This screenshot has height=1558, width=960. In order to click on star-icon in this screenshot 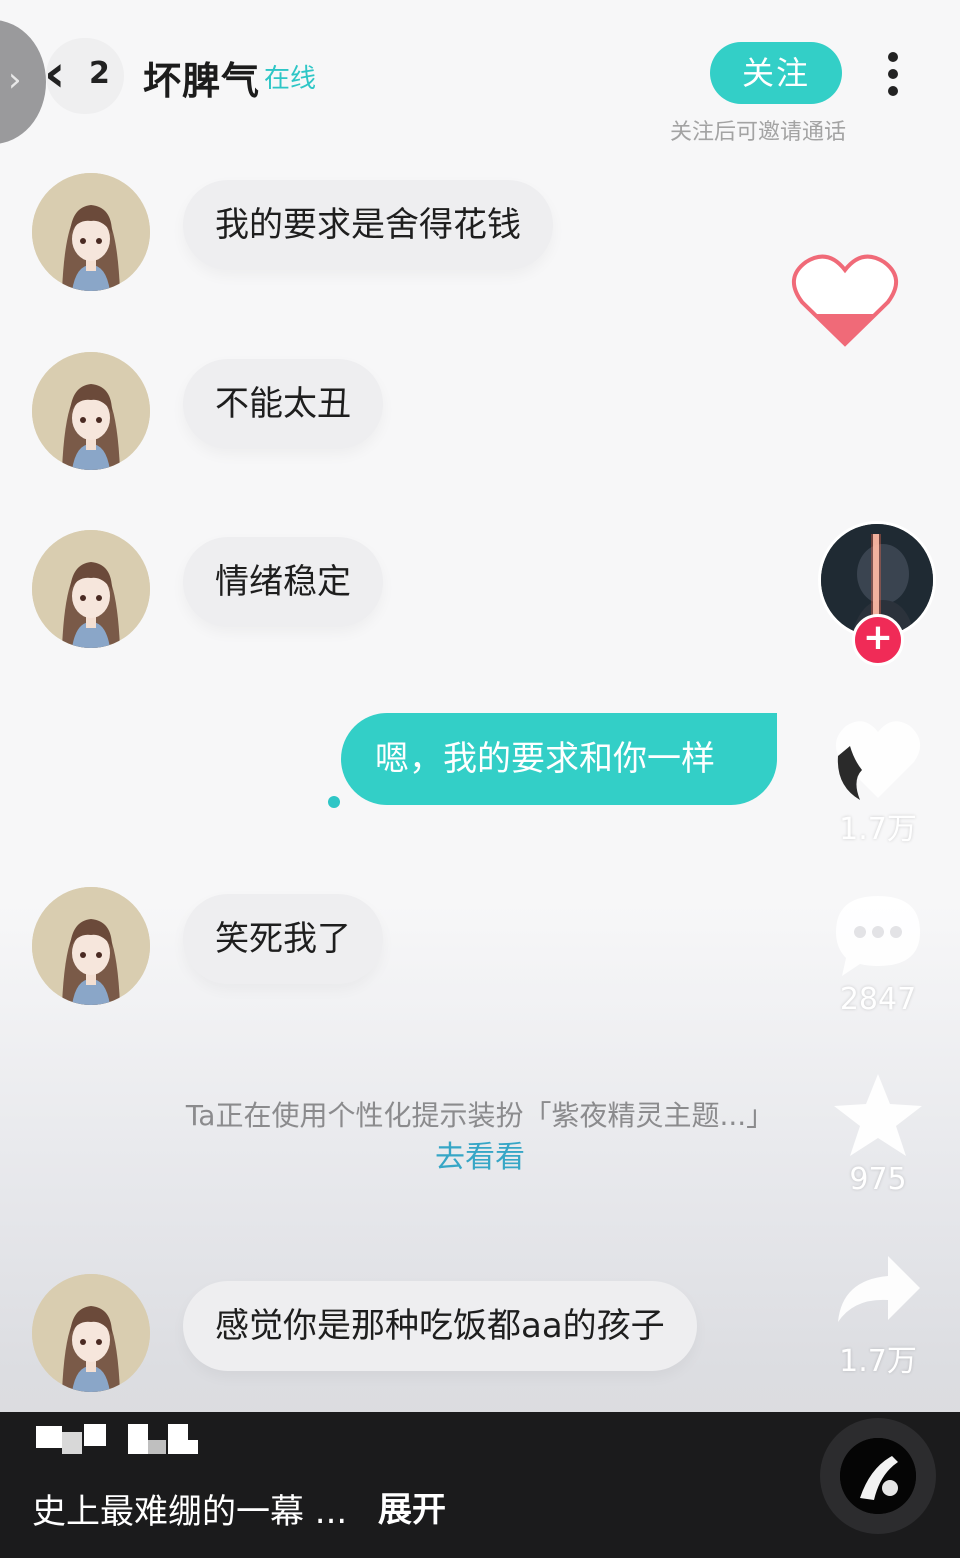, I will do `click(878, 1115)`.